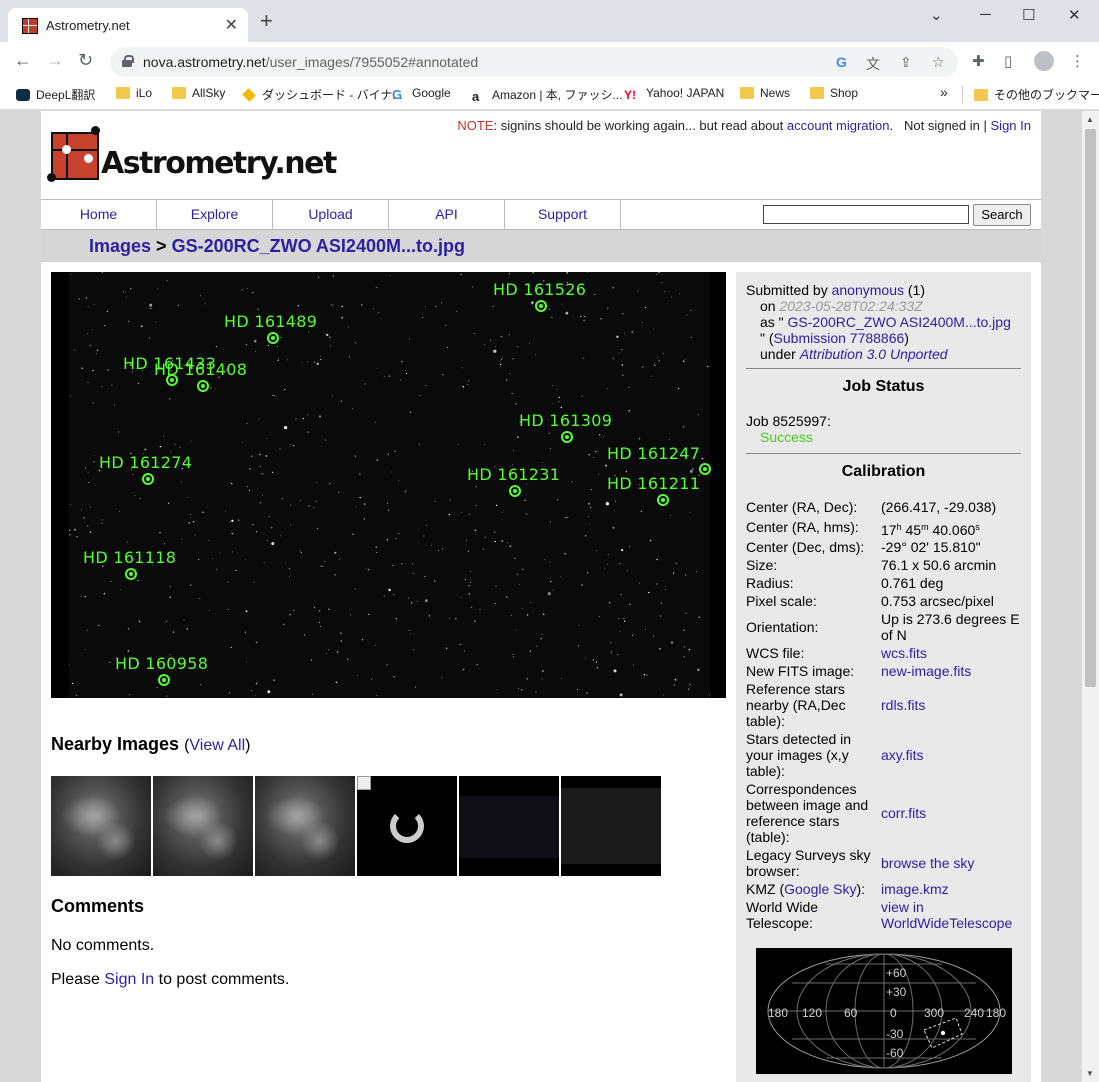 The height and width of the screenshot is (1082, 1099). What do you see at coordinates (953, 863) in the screenshot?
I see `browse-sky-link: browse the sky` at bounding box center [953, 863].